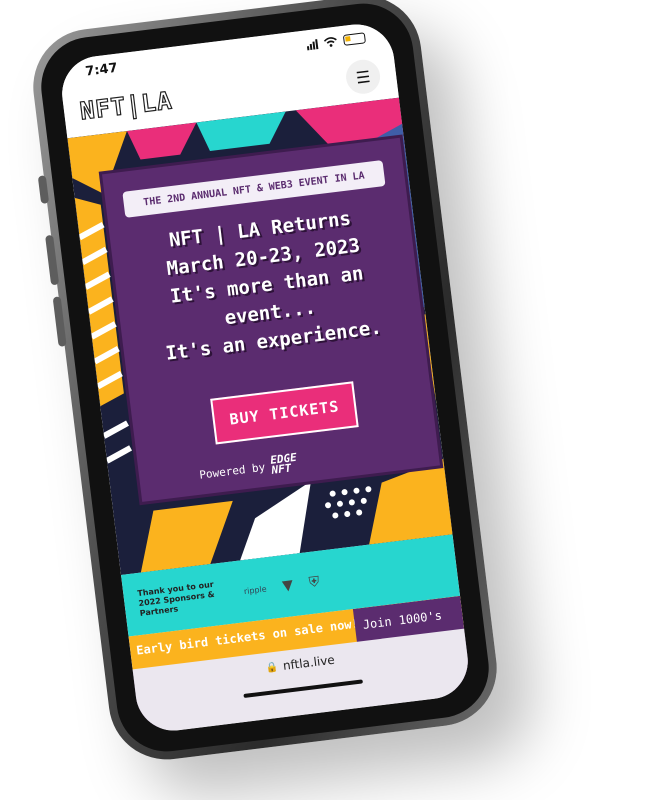 This screenshot has height=800, width=659. I want to click on home-indicator, so click(303, 688).